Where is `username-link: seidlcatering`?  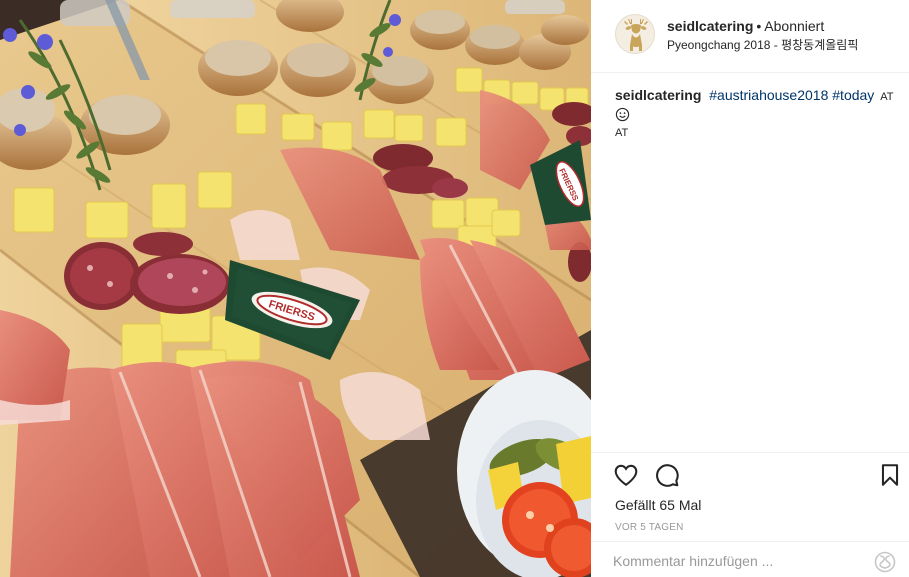
username-link: seidlcatering is located at coordinates (710, 26).